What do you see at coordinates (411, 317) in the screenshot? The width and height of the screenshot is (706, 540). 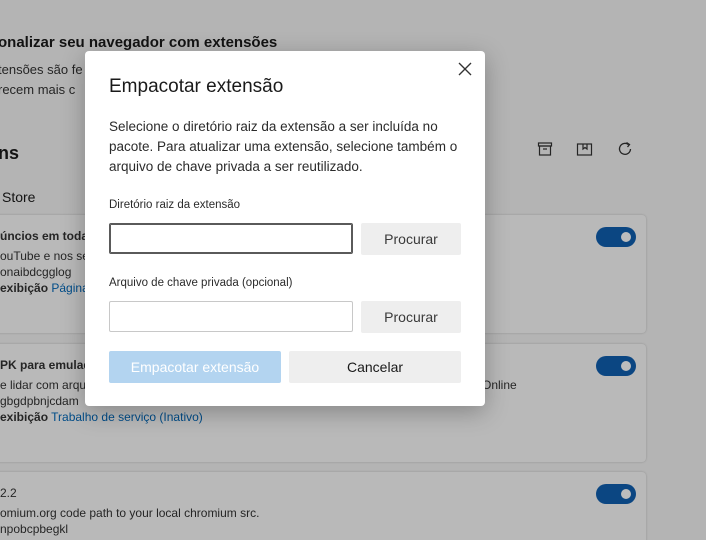 I see `private-key-browse-button: Procurar` at bounding box center [411, 317].